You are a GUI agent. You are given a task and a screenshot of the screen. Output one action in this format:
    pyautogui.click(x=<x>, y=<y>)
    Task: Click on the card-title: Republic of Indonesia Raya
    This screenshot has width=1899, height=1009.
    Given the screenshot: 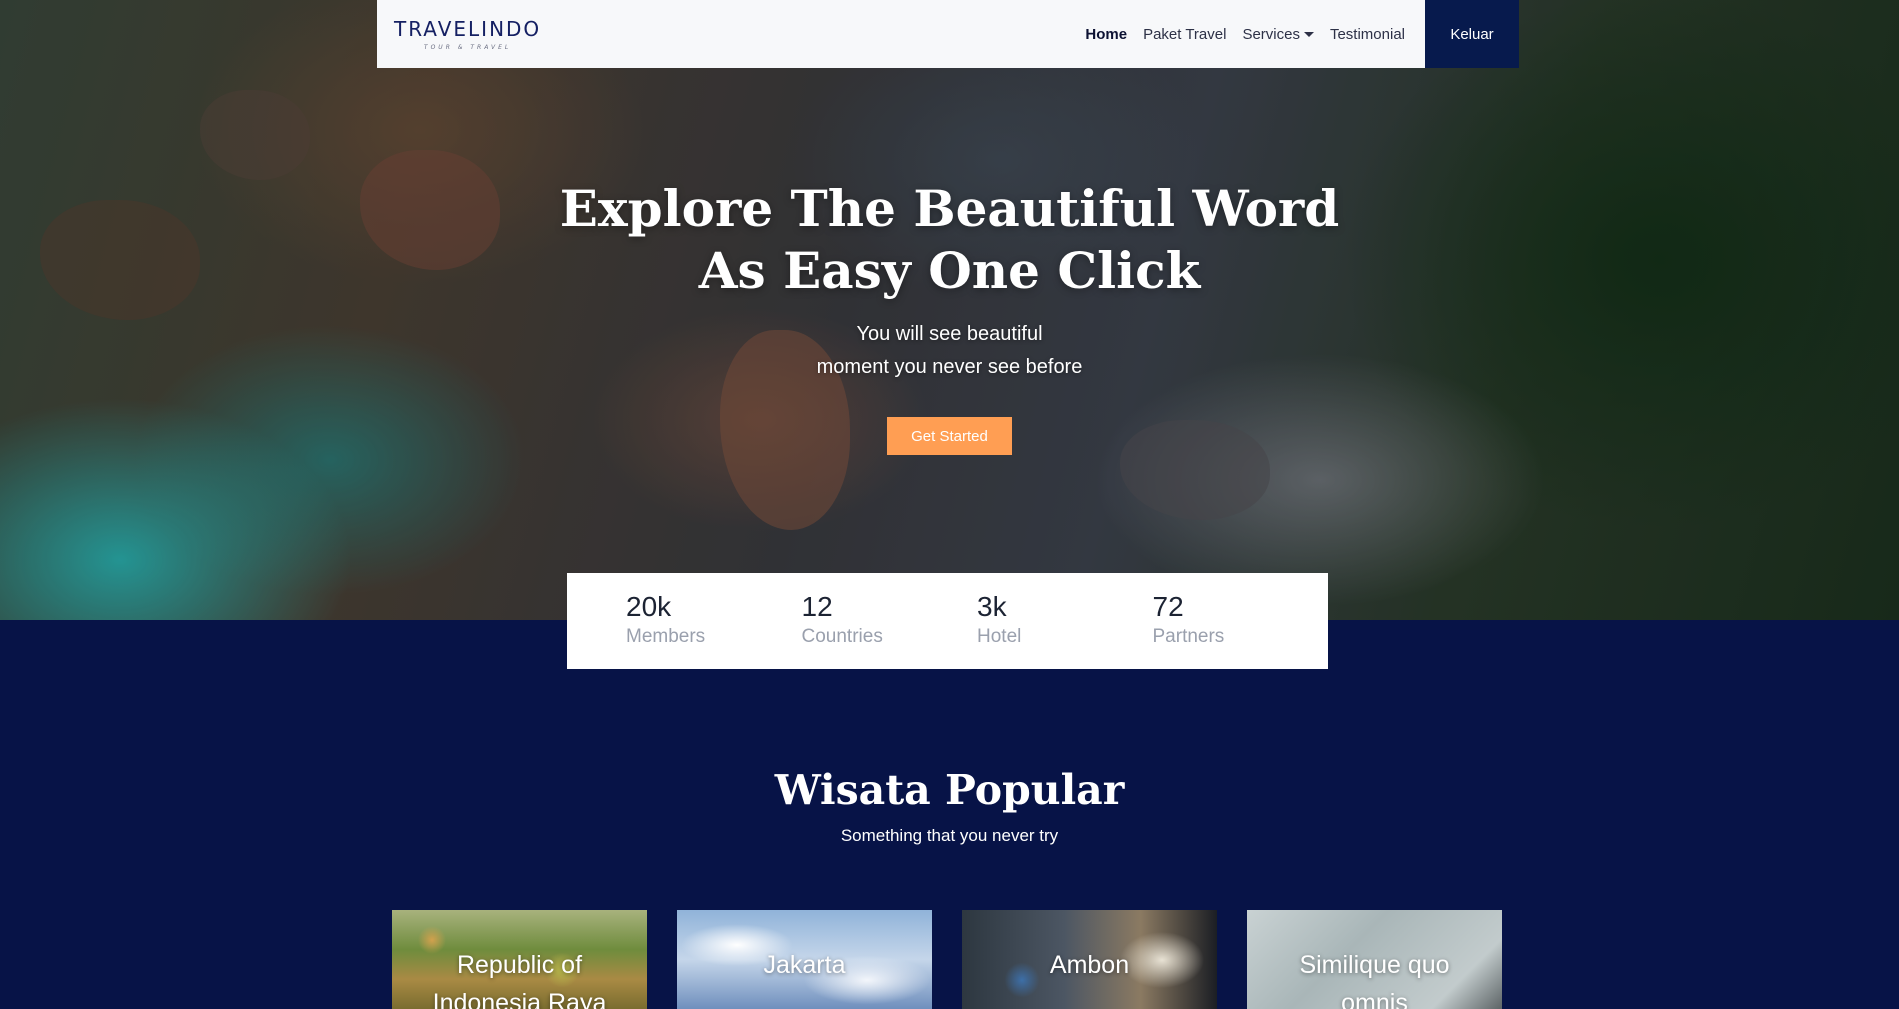 What is the action you would take?
    pyautogui.click(x=519, y=980)
    